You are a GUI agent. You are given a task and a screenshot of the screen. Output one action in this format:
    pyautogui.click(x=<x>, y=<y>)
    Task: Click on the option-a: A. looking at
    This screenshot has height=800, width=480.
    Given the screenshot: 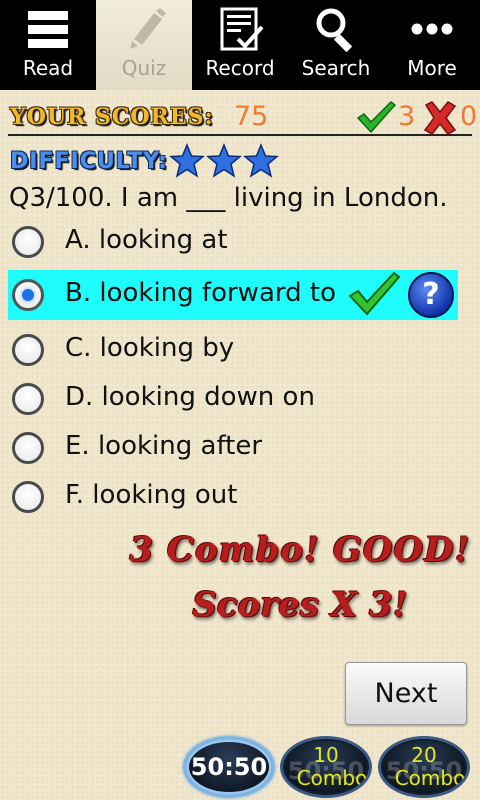 What is the action you would take?
    pyautogui.click(x=233, y=242)
    